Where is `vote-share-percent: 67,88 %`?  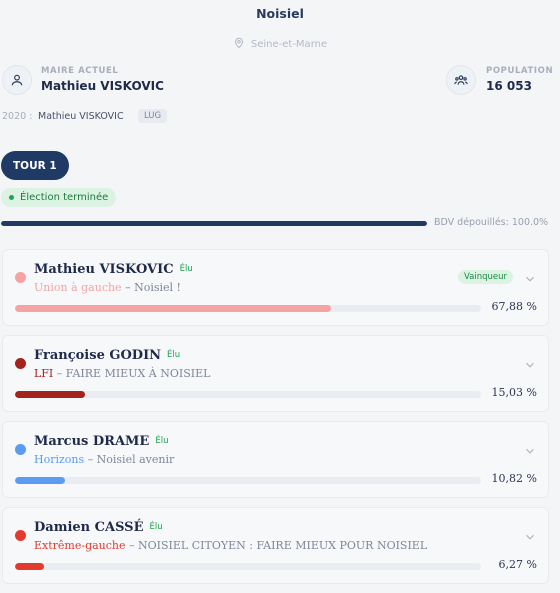 vote-share-percent: 67,88 % is located at coordinates (514, 306).